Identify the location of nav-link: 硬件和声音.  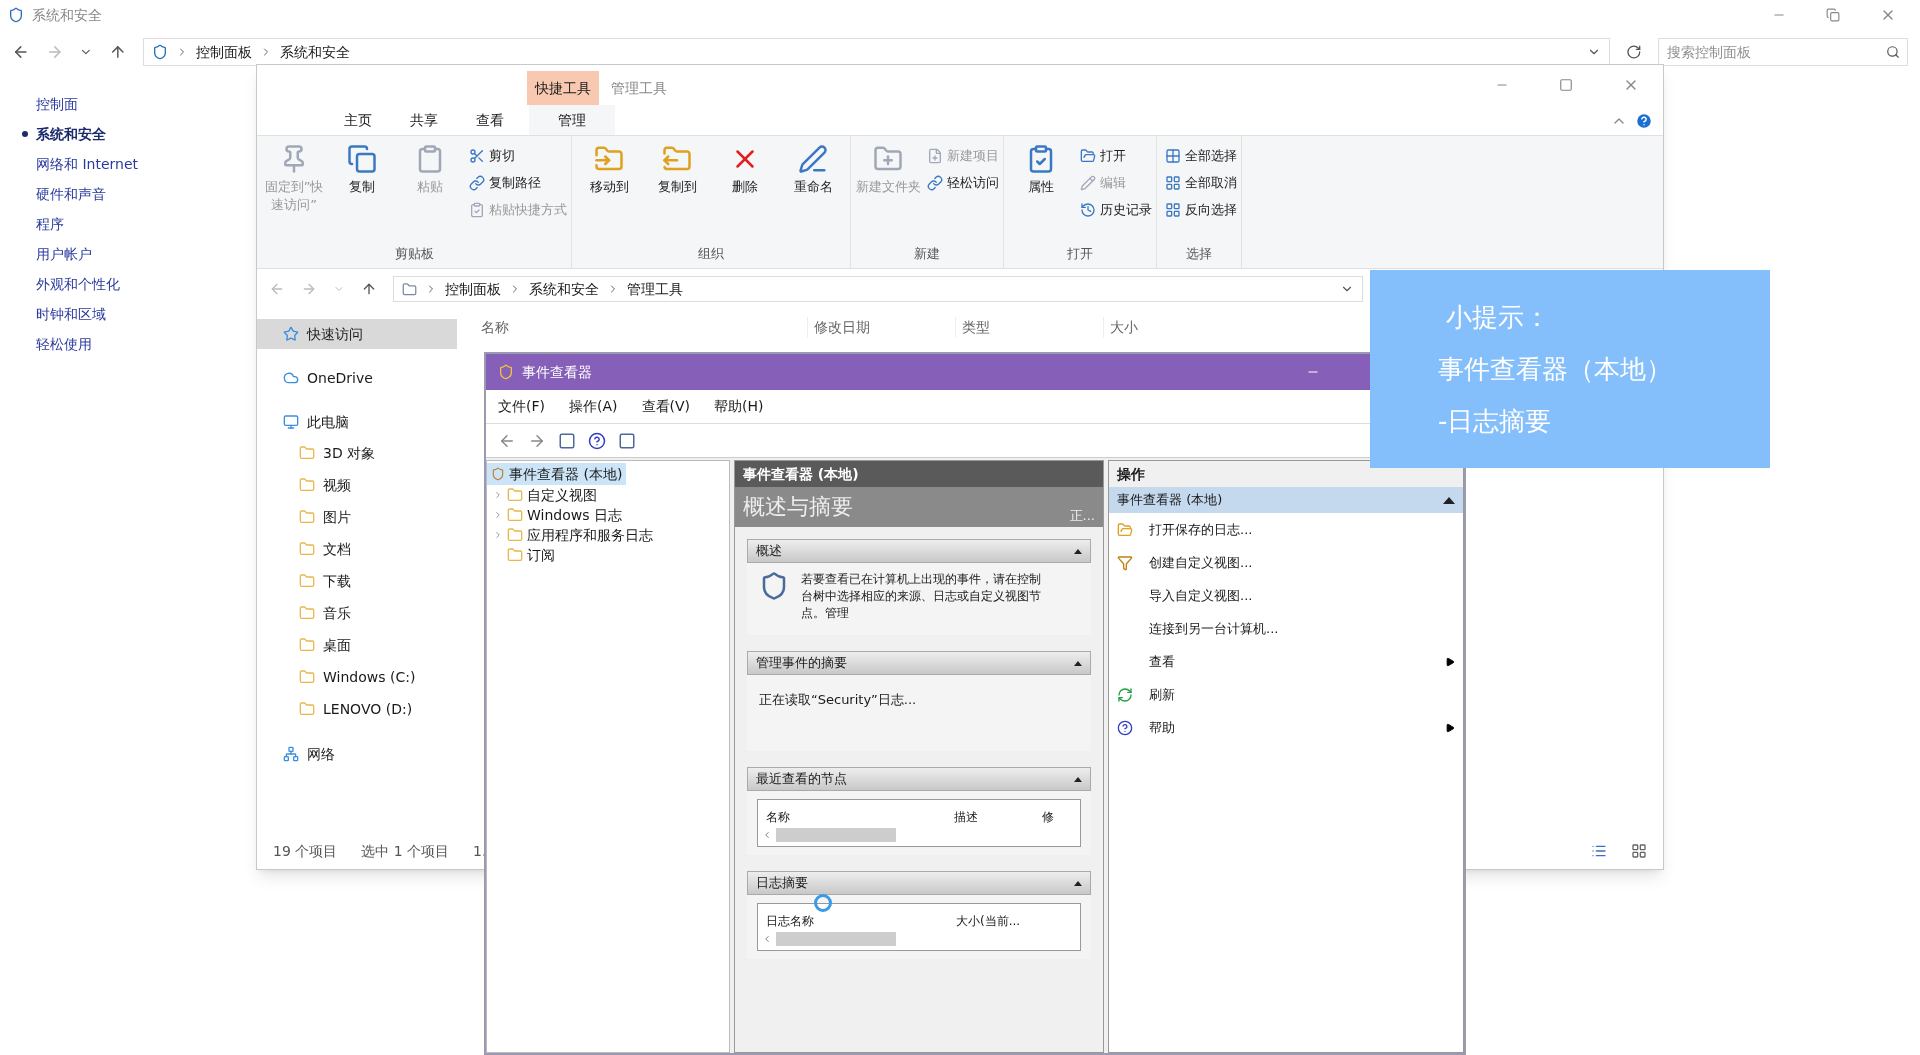
(71, 194).